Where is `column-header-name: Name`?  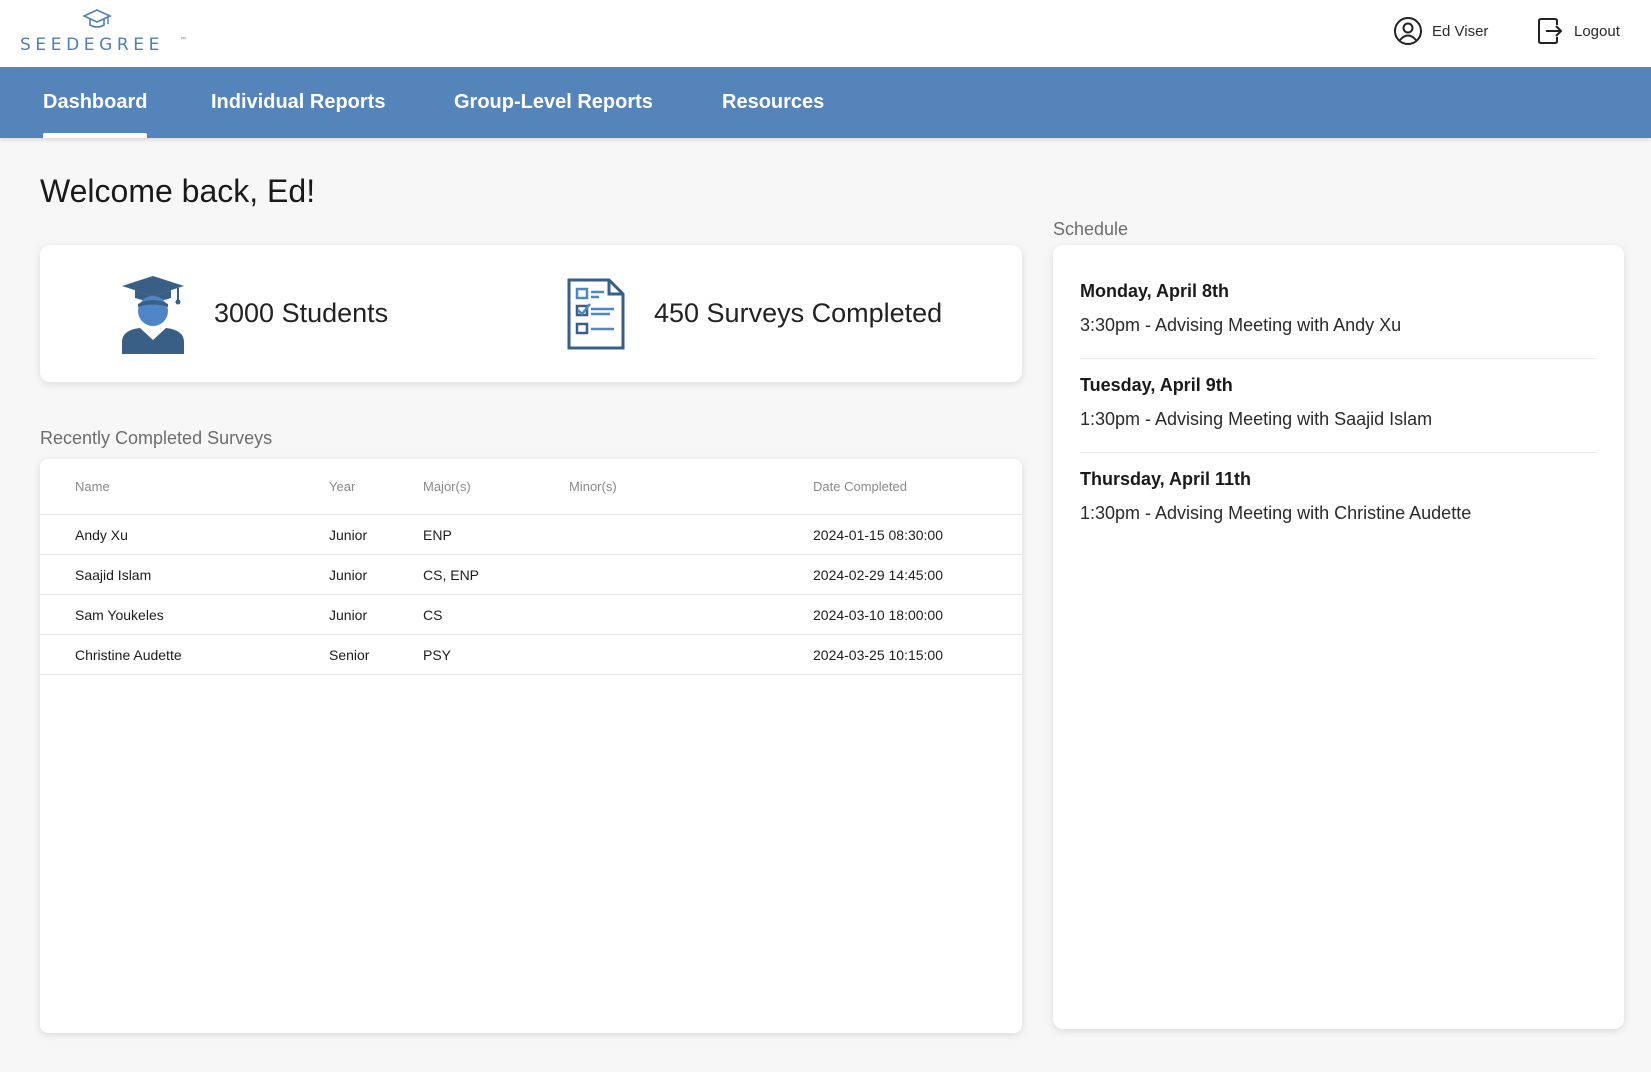 column-header-name: Name is located at coordinates (92, 487).